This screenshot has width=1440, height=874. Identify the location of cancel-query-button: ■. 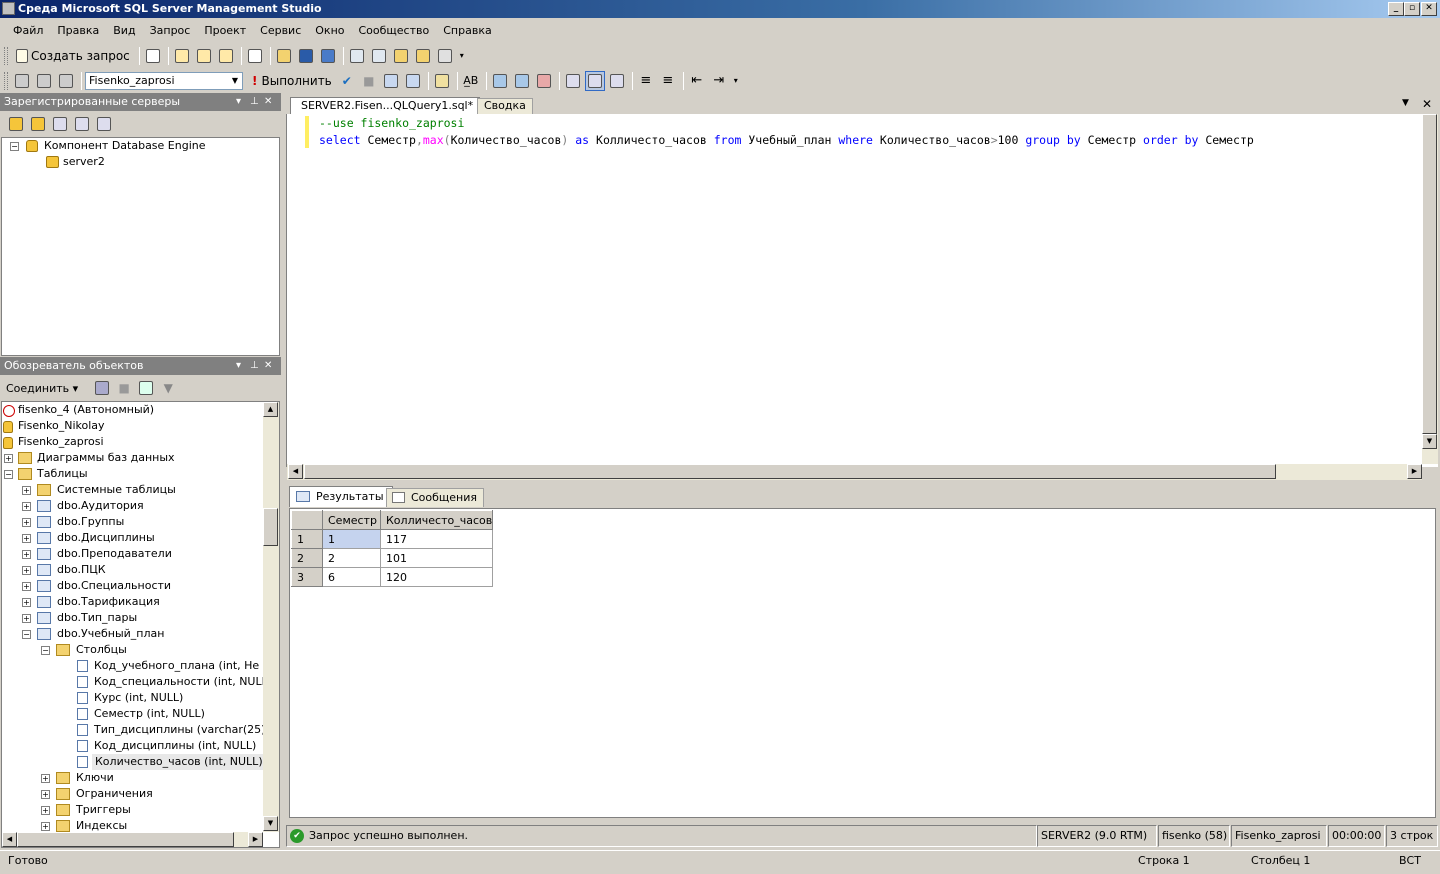
(369, 81).